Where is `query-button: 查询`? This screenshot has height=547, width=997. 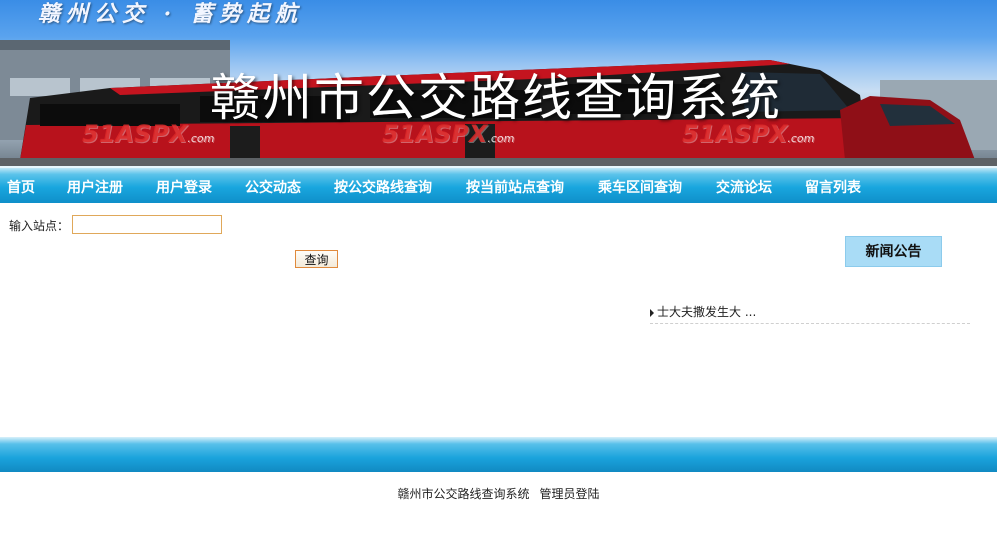 query-button: 查询 is located at coordinates (316, 259).